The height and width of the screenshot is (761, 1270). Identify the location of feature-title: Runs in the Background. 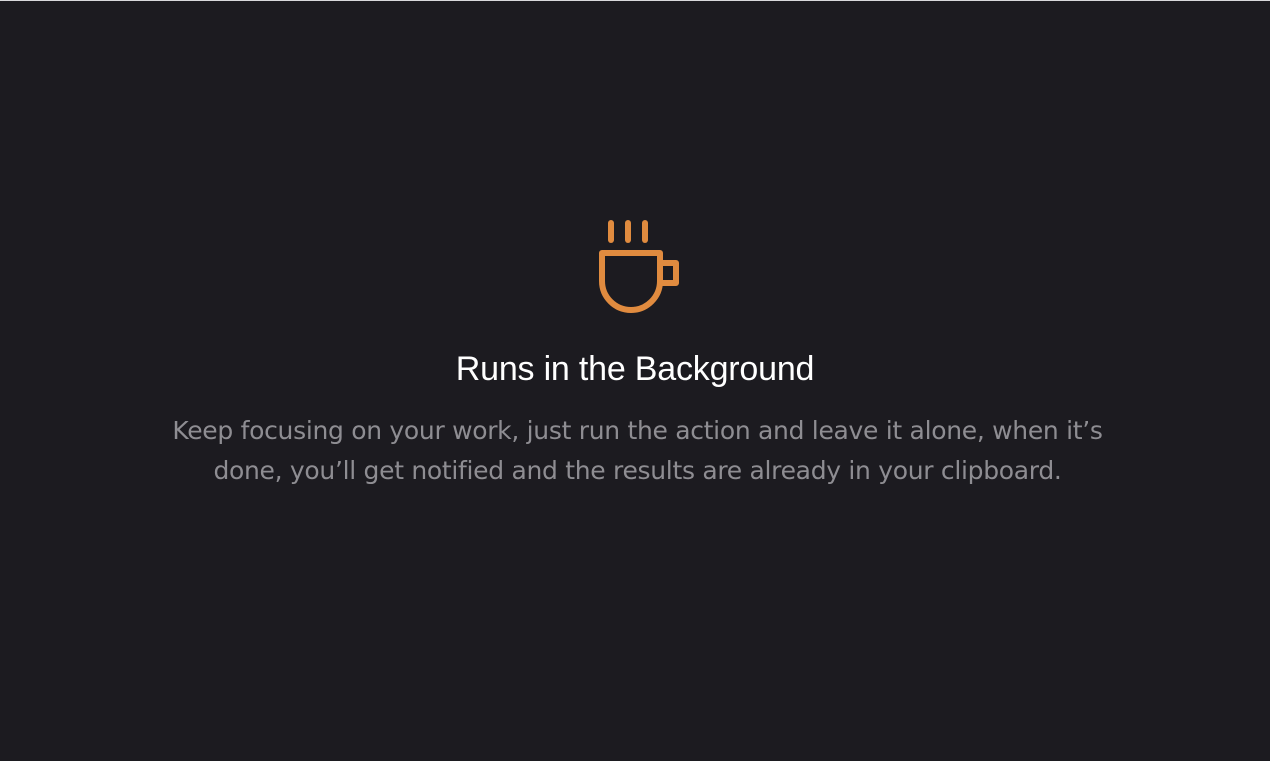
(635, 369).